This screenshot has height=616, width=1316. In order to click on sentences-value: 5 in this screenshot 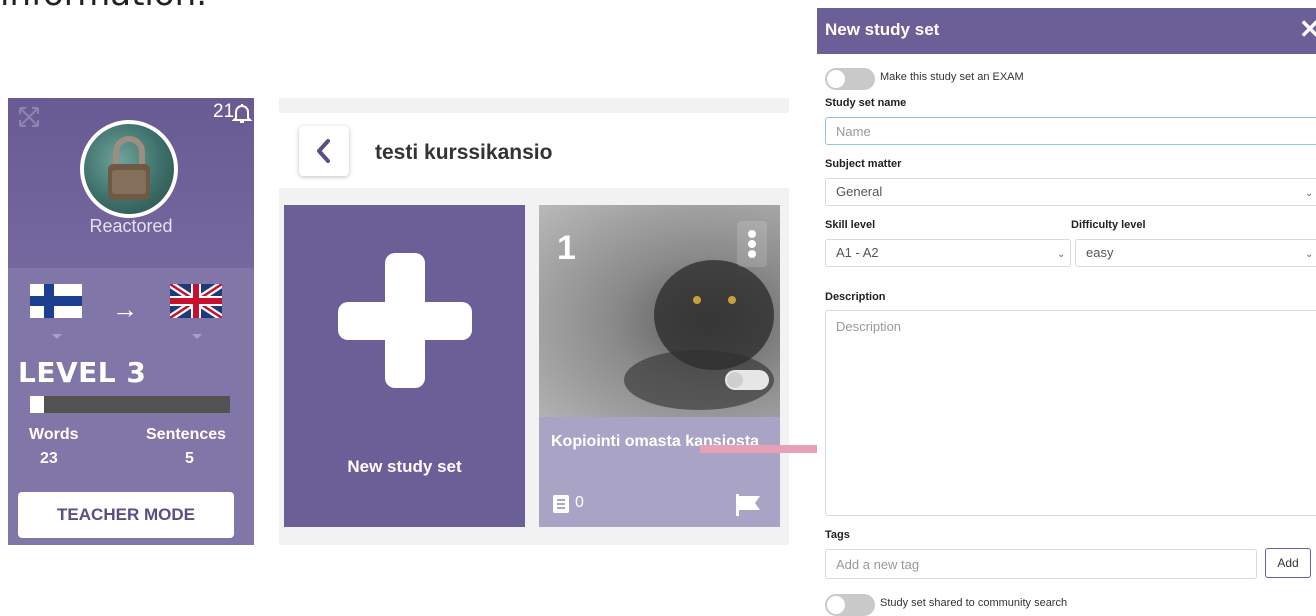, I will do `click(189, 458)`.